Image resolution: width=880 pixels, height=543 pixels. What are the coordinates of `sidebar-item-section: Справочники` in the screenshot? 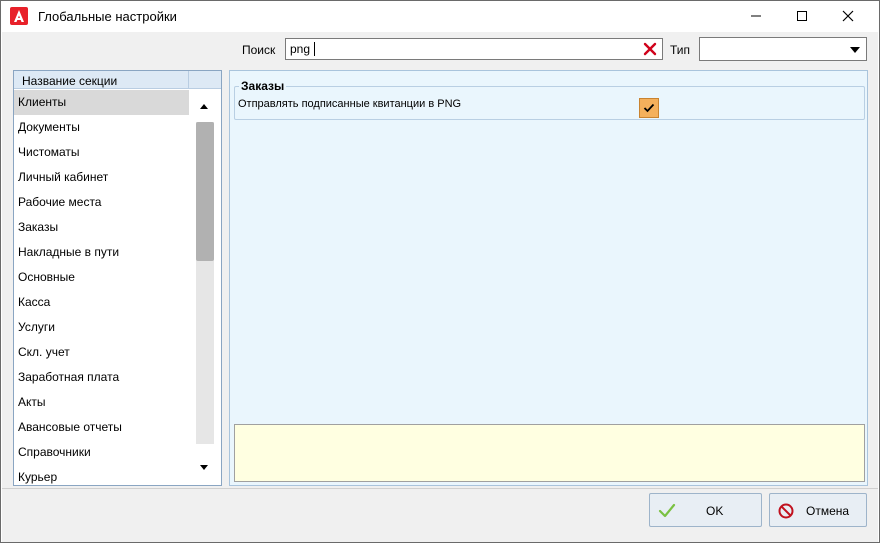 It's located at (101, 452).